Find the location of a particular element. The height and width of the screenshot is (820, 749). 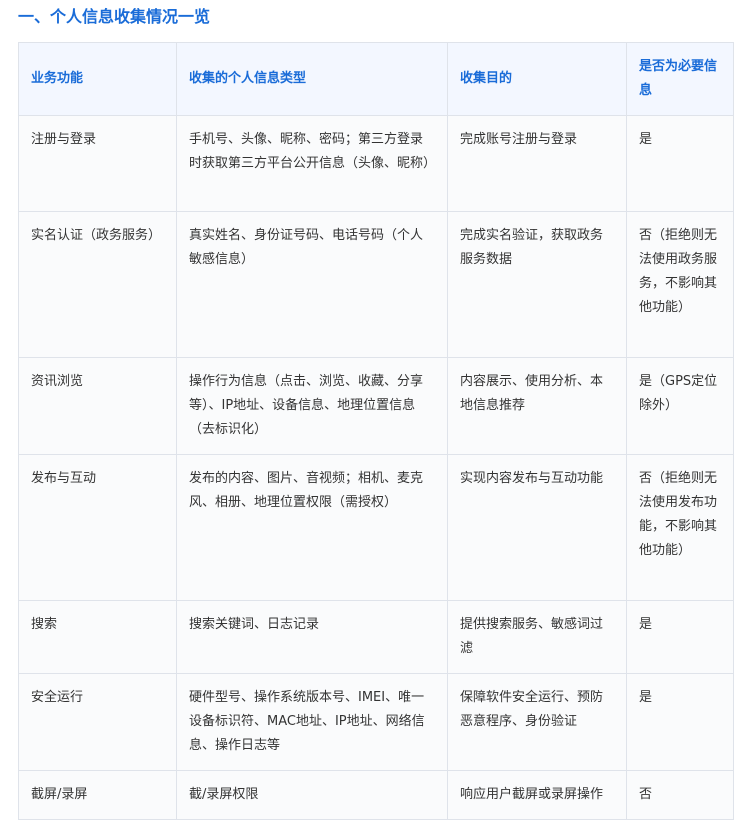

cell-info-type: 真实姓名、身份证号码、电话号码（个人敏感信息） is located at coordinates (312, 284).